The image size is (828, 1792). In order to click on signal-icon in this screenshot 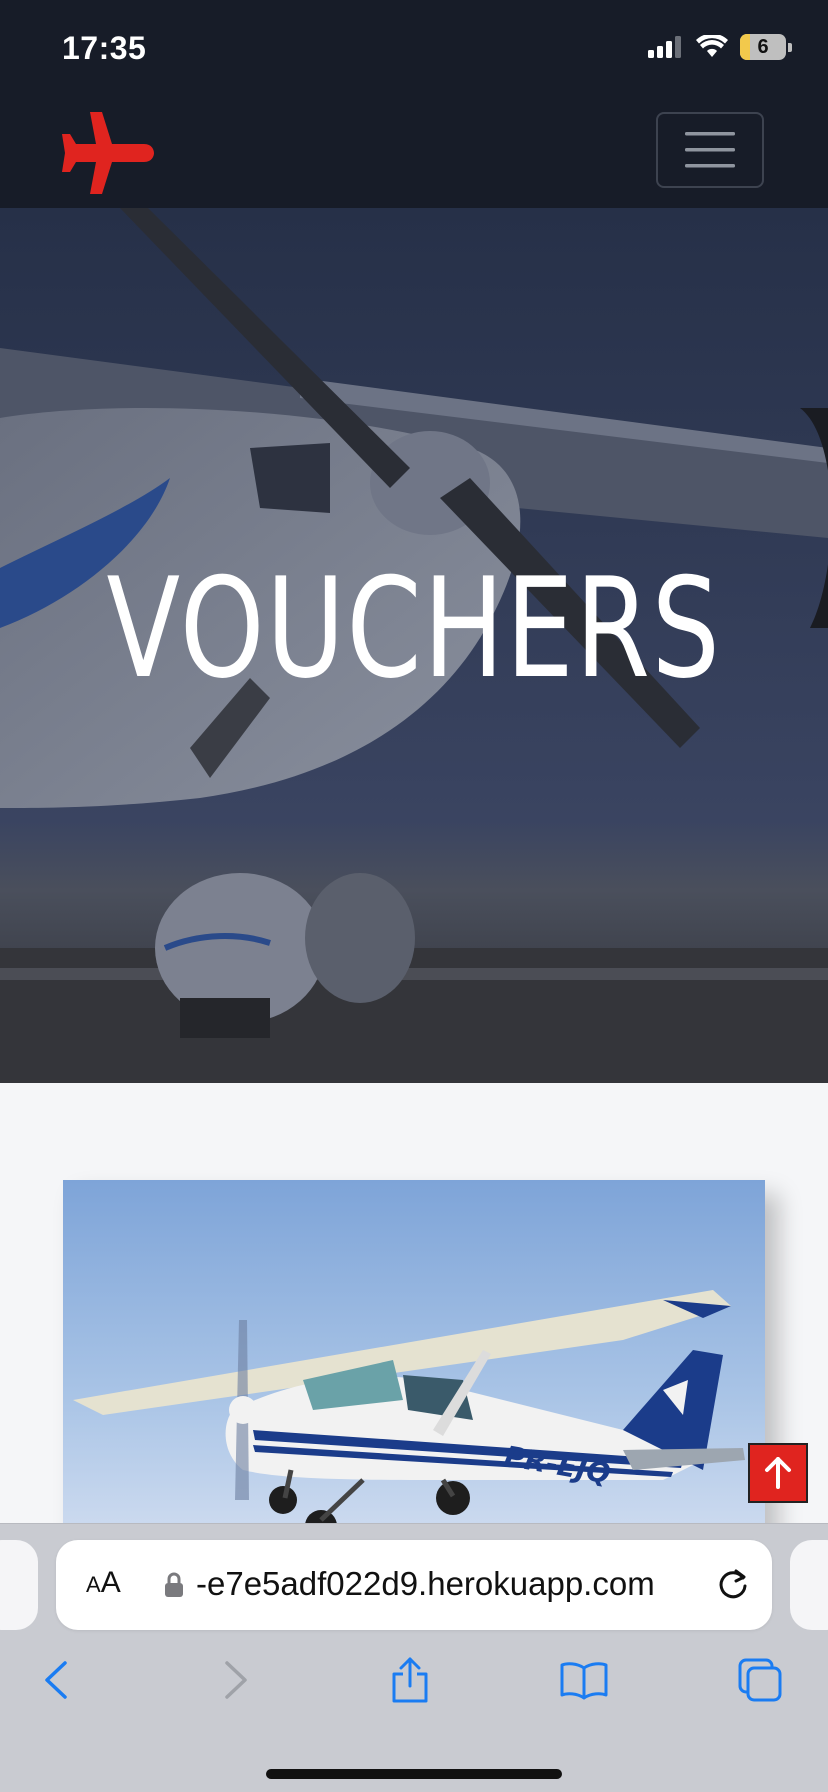, I will do `click(664, 47)`.